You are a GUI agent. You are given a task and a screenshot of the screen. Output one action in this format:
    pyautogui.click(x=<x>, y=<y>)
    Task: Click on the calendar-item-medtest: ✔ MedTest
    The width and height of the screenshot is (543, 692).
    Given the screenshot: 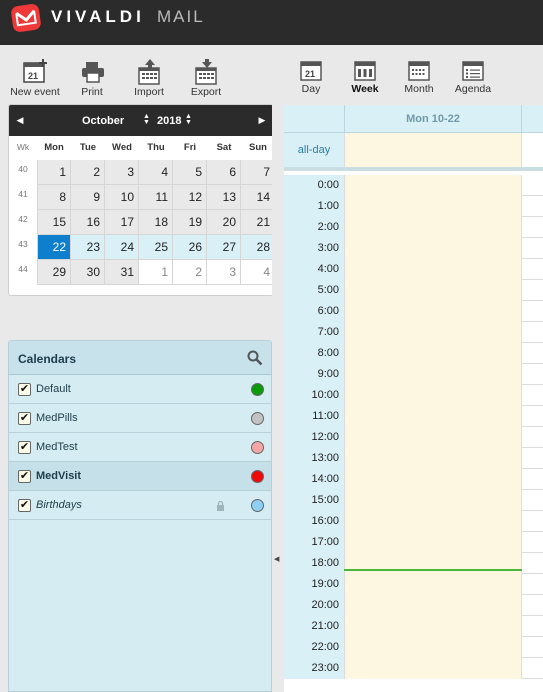 What is the action you would take?
    pyautogui.click(x=140, y=447)
    